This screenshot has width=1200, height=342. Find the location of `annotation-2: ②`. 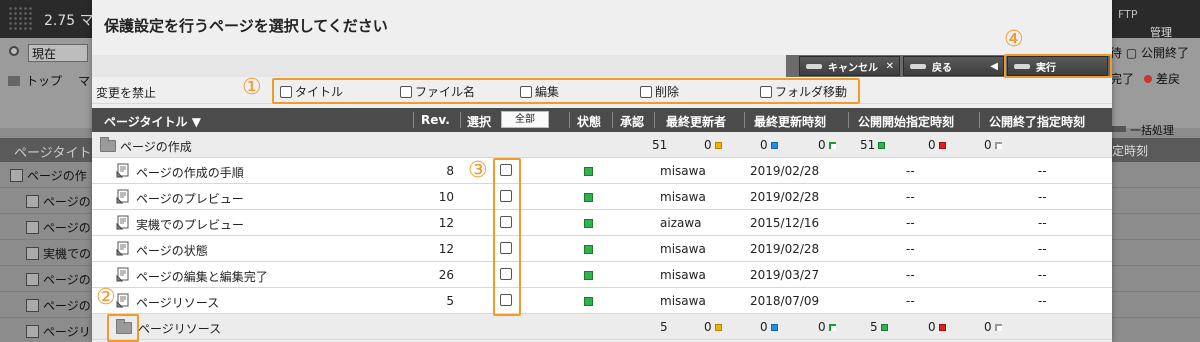

annotation-2: ② is located at coordinates (106, 297).